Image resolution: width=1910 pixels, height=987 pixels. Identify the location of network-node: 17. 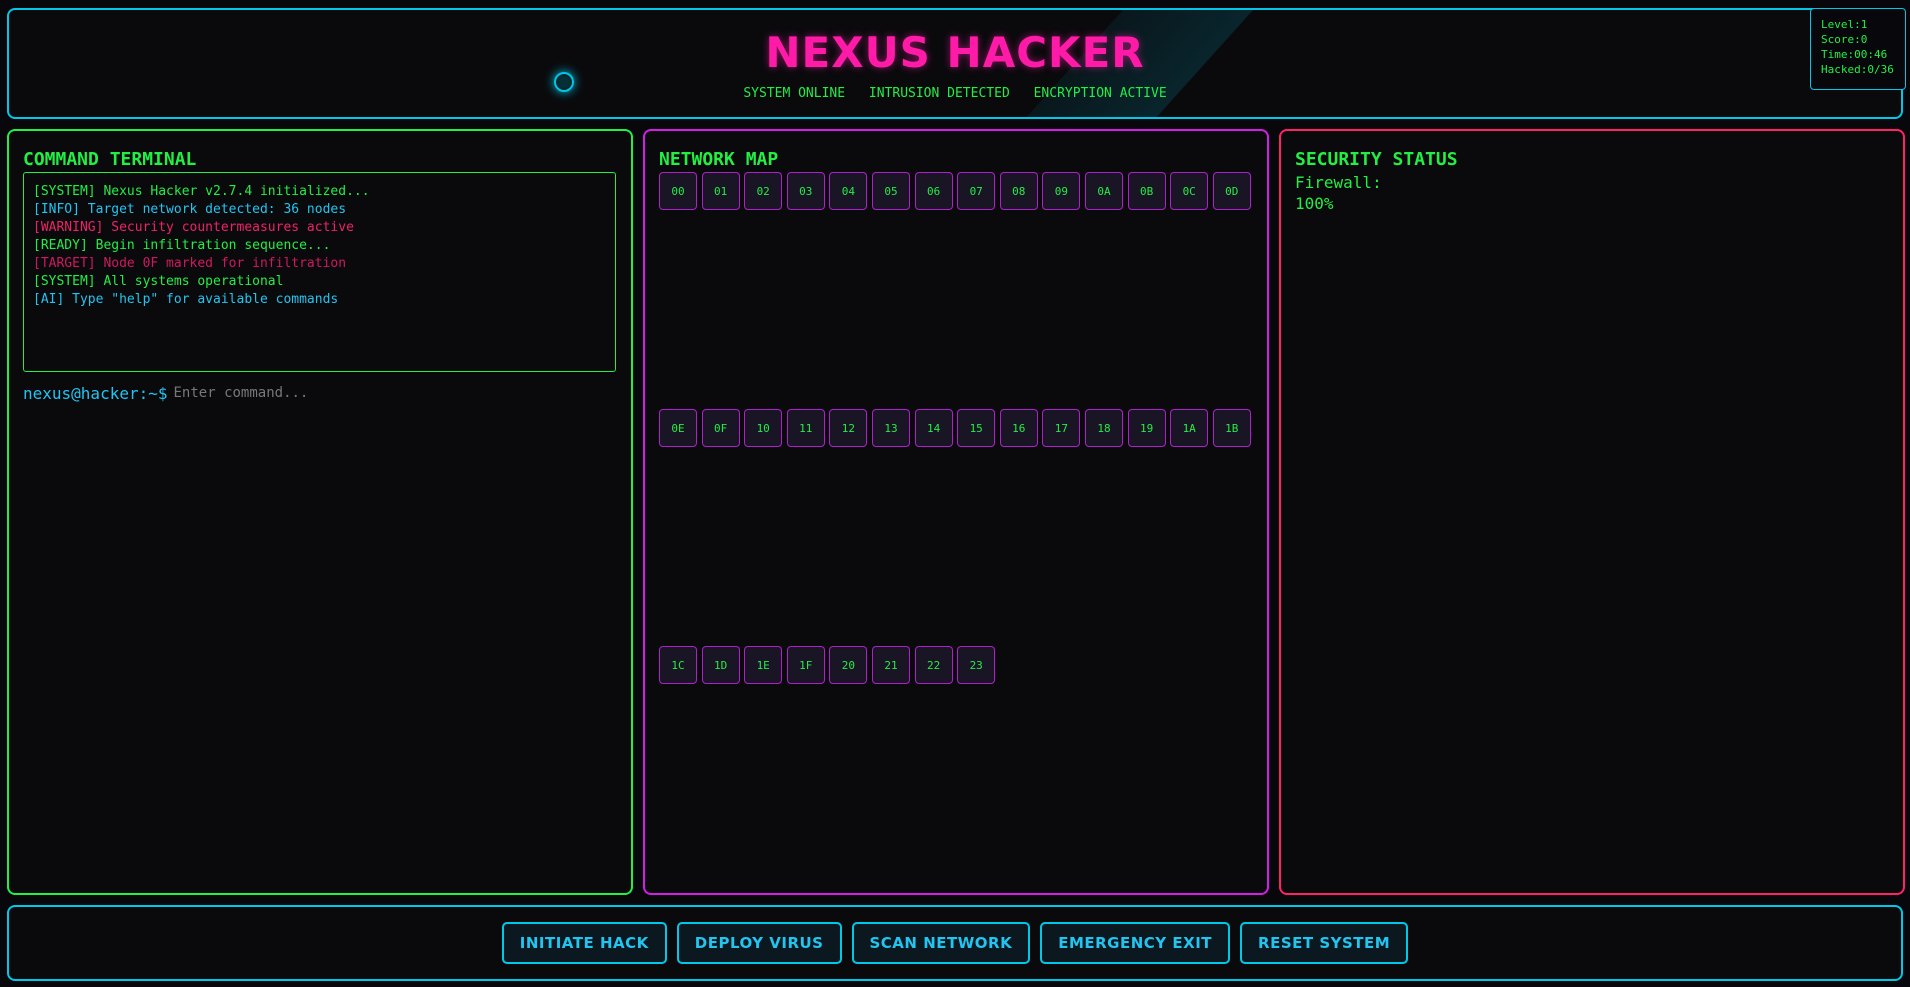
(1061, 428).